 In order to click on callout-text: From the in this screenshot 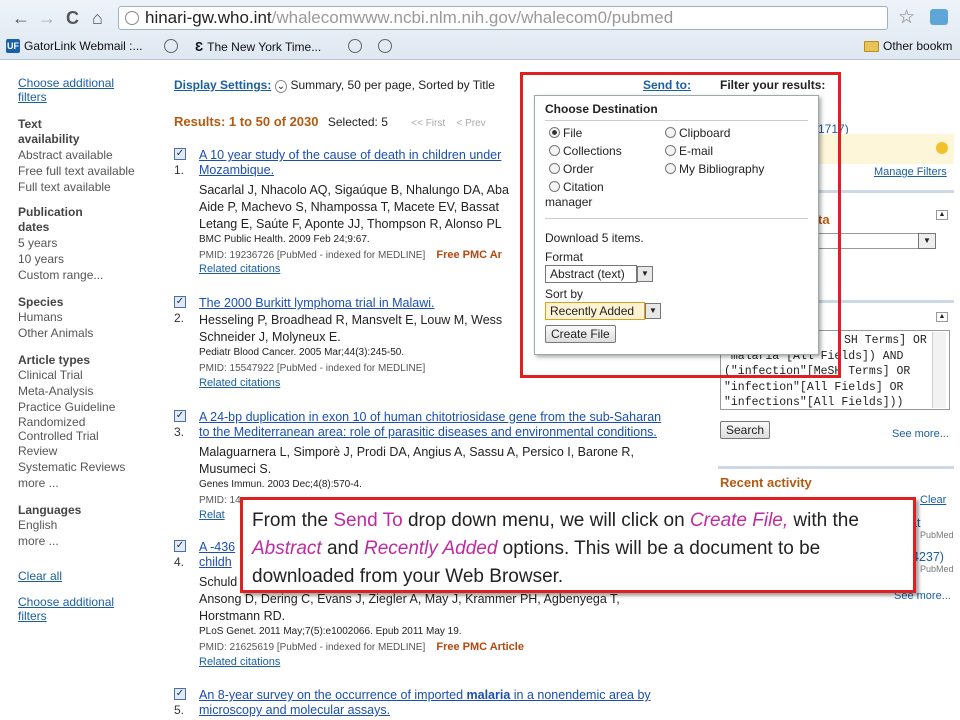, I will do `click(293, 520)`.